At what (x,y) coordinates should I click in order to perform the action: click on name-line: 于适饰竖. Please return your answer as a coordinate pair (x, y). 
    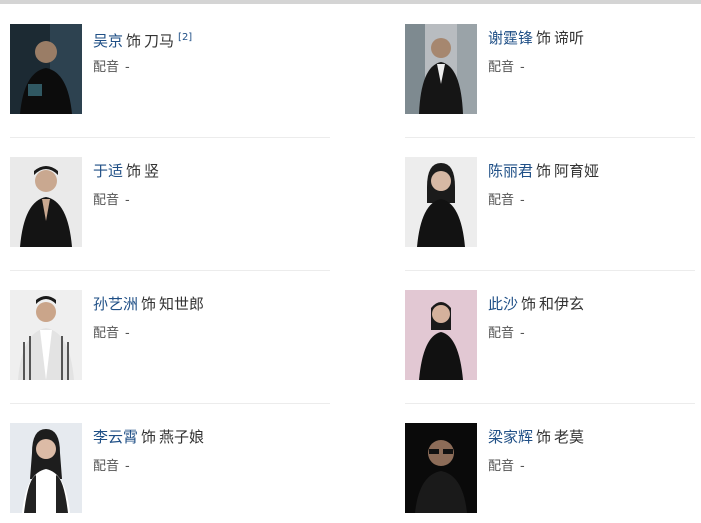
    Looking at the image, I should click on (126, 171).